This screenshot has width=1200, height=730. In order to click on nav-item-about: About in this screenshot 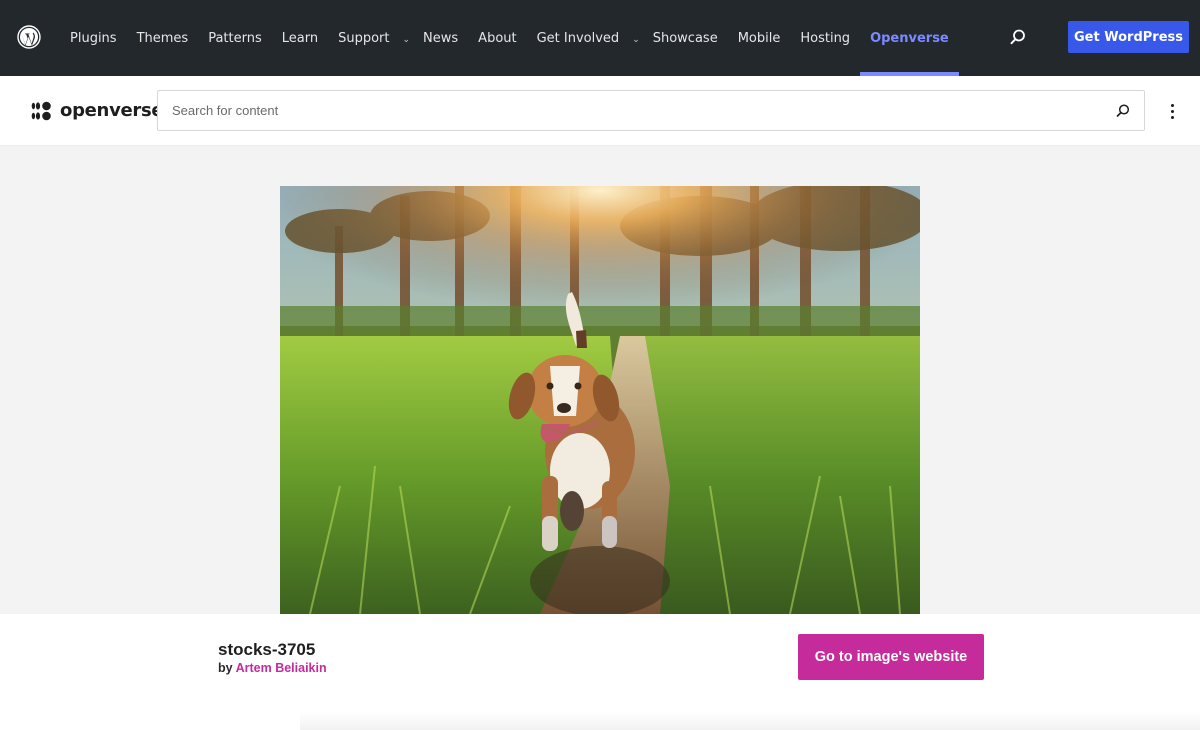, I will do `click(497, 38)`.